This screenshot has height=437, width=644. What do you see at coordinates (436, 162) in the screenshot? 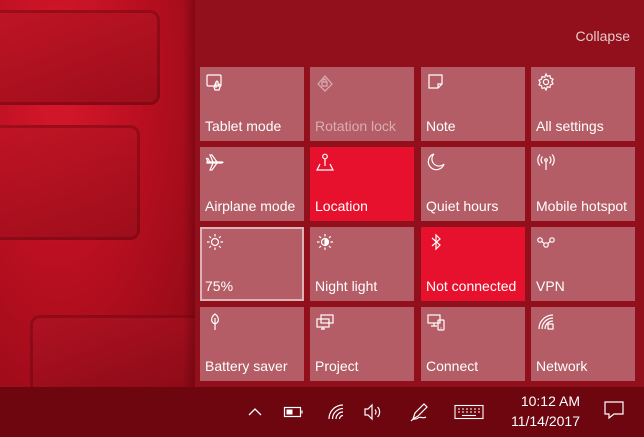
I see `moon-icon` at bounding box center [436, 162].